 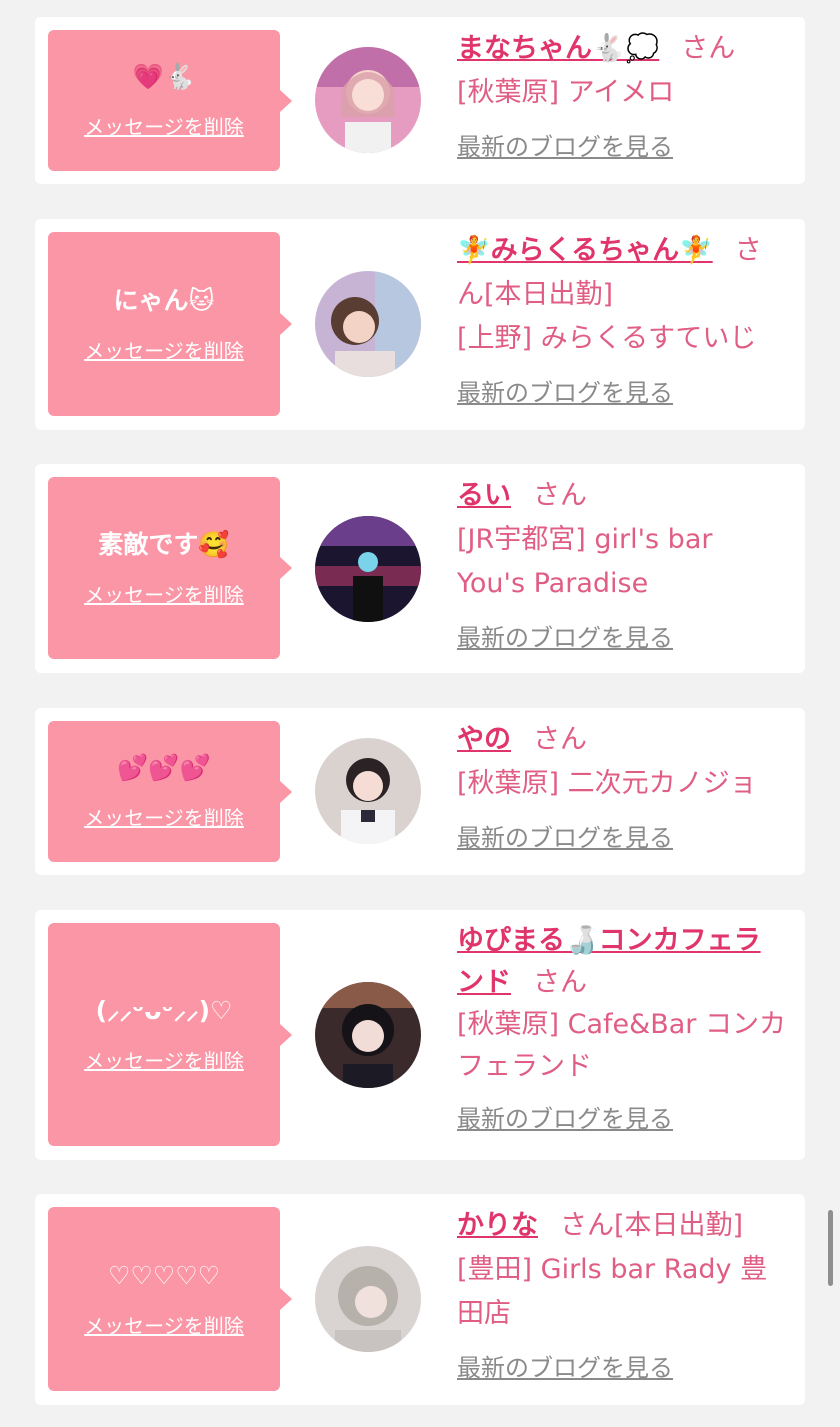 I want to click on girl-name-link: まなちゃん🐇💭, so click(x=558, y=48).